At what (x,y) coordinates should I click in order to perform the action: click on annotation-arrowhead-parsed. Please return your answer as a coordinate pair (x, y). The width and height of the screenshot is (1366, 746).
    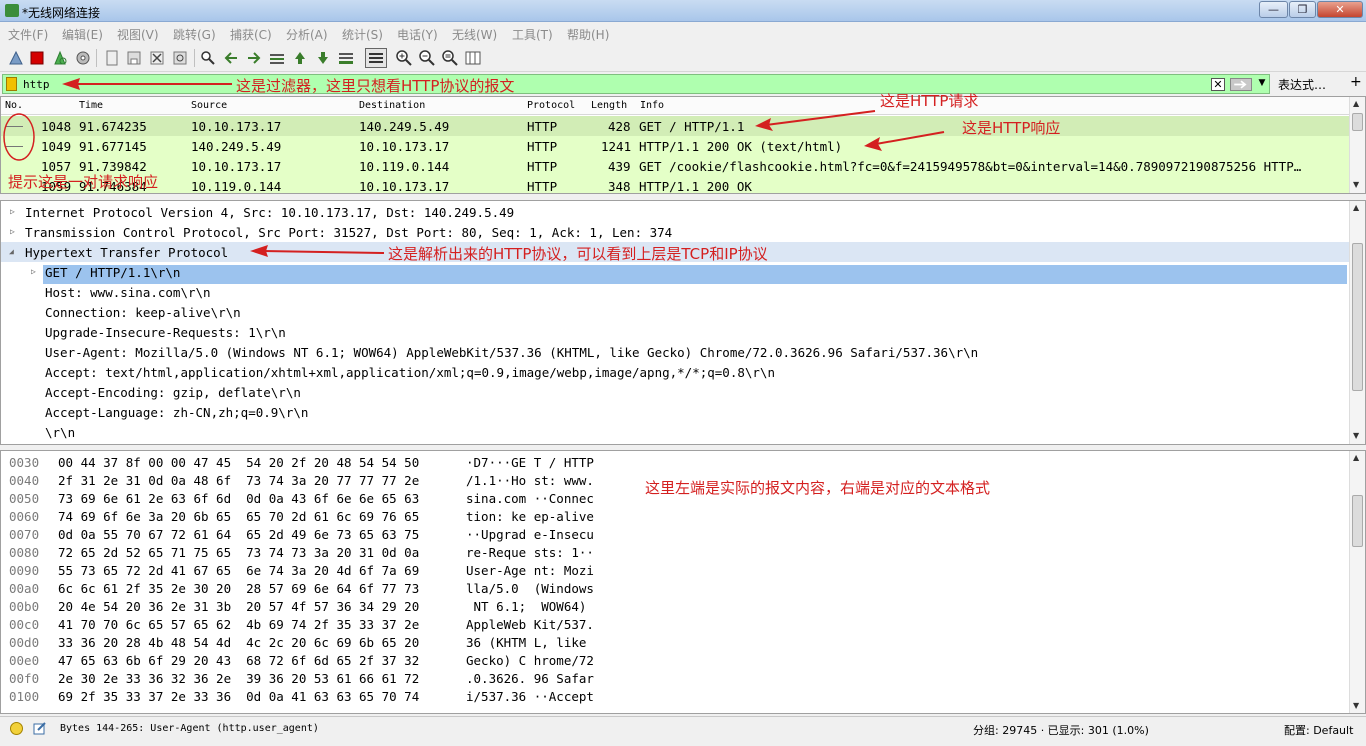
    Looking at the image, I should click on (259, 251).